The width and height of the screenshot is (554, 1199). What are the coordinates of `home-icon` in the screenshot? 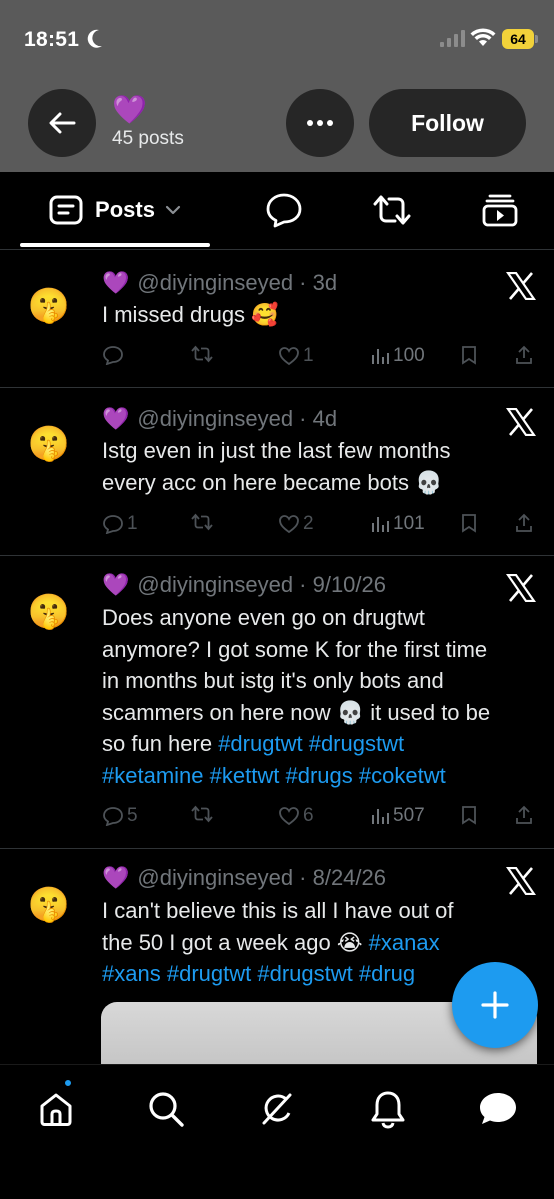 It's located at (56, 1109).